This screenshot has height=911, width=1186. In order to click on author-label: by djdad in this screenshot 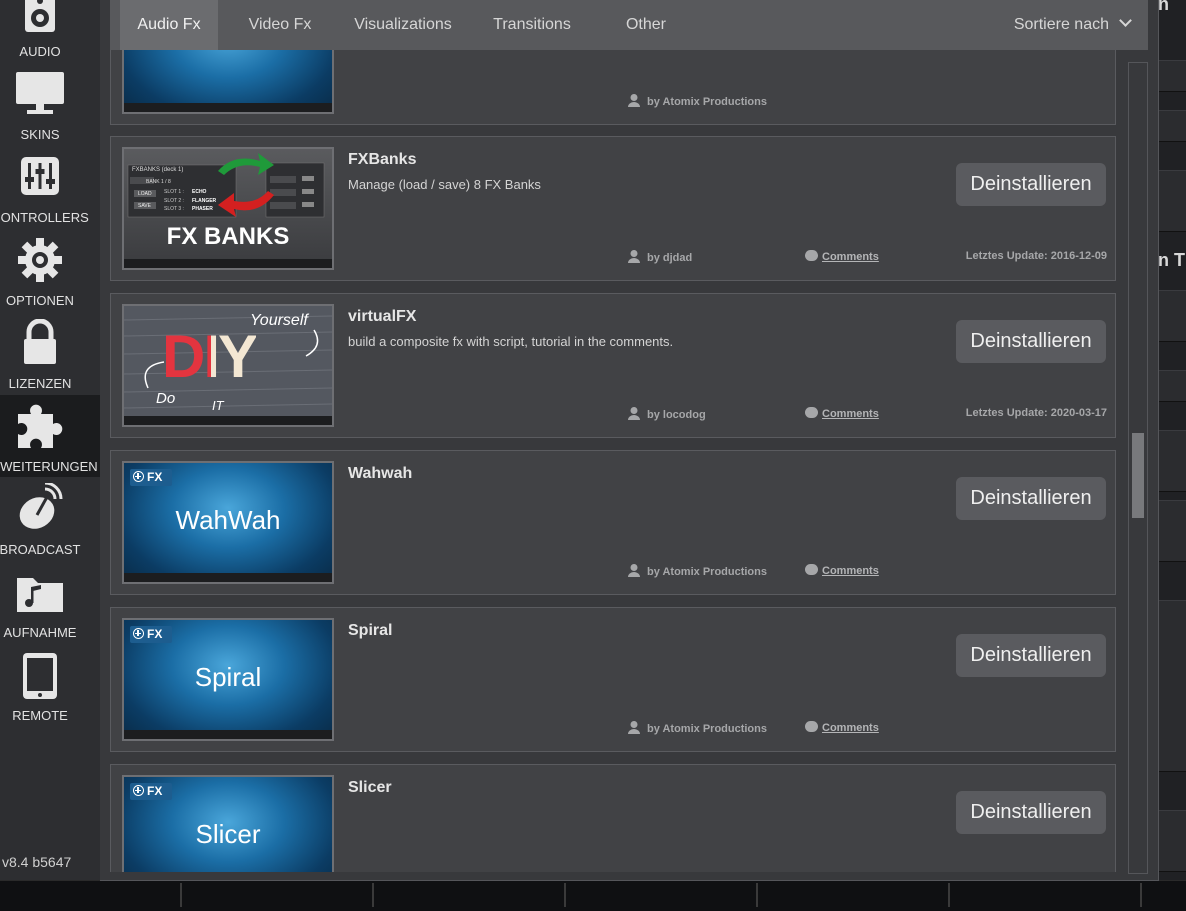, I will do `click(660, 257)`.